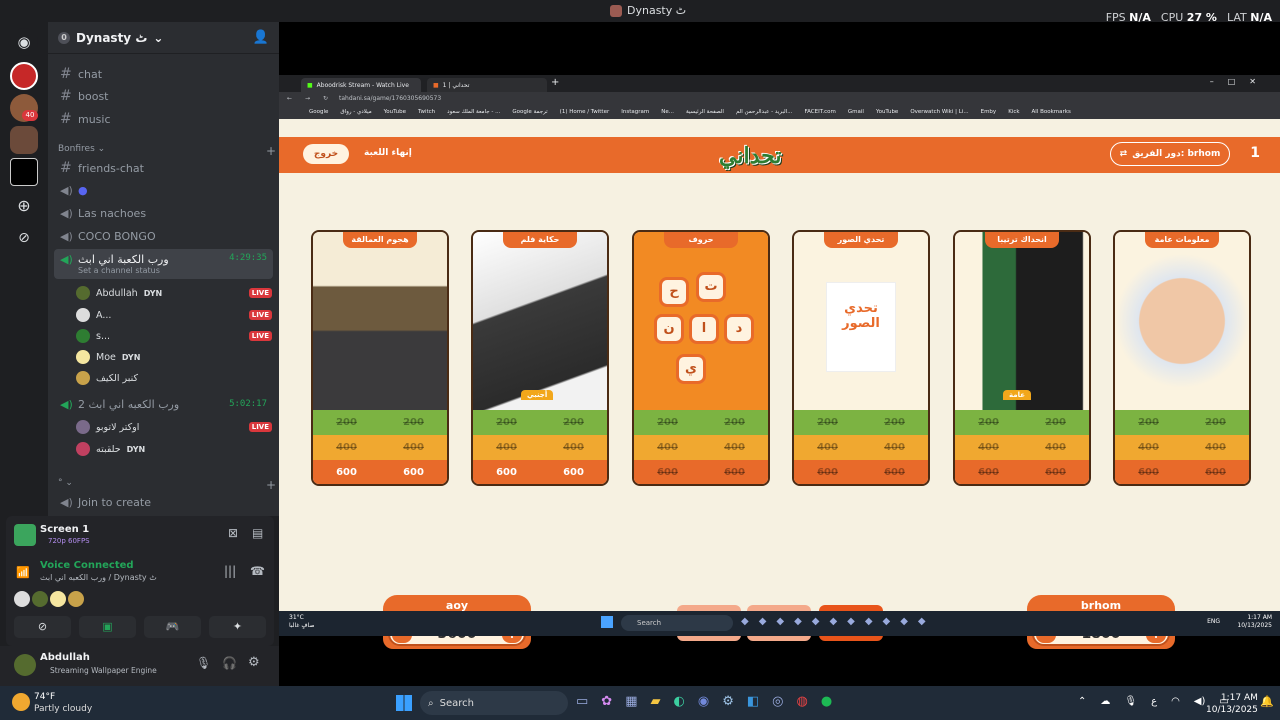 The height and width of the screenshot is (720, 1280). I want to click on taskbar-search: Search, so click(677, 623).